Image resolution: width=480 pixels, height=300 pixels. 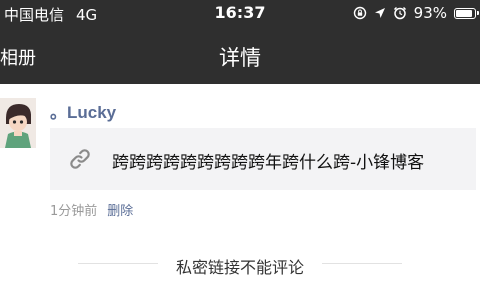 What do you see at coordinates (120, 211) in the screenshot?
I see `delete-button: 删除` at bounding box center [120, 211].